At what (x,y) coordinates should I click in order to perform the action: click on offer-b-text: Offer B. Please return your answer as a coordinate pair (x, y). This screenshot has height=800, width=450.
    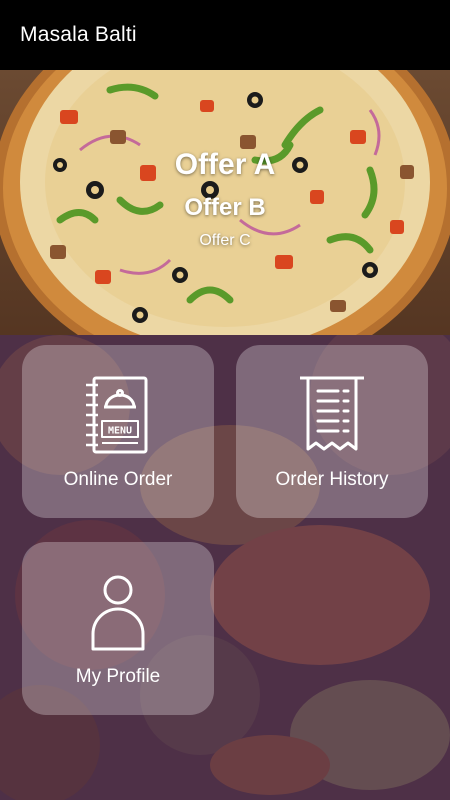
    Looking at the image, I should click on (225, 207).